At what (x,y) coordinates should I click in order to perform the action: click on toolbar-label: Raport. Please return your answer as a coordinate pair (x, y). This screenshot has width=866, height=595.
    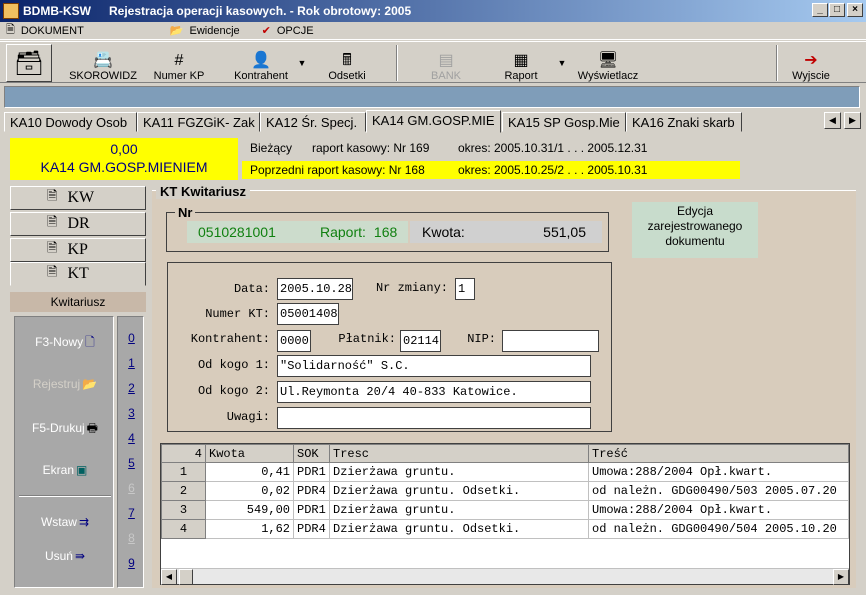
    Looking at the image, I should click on (521, 76).